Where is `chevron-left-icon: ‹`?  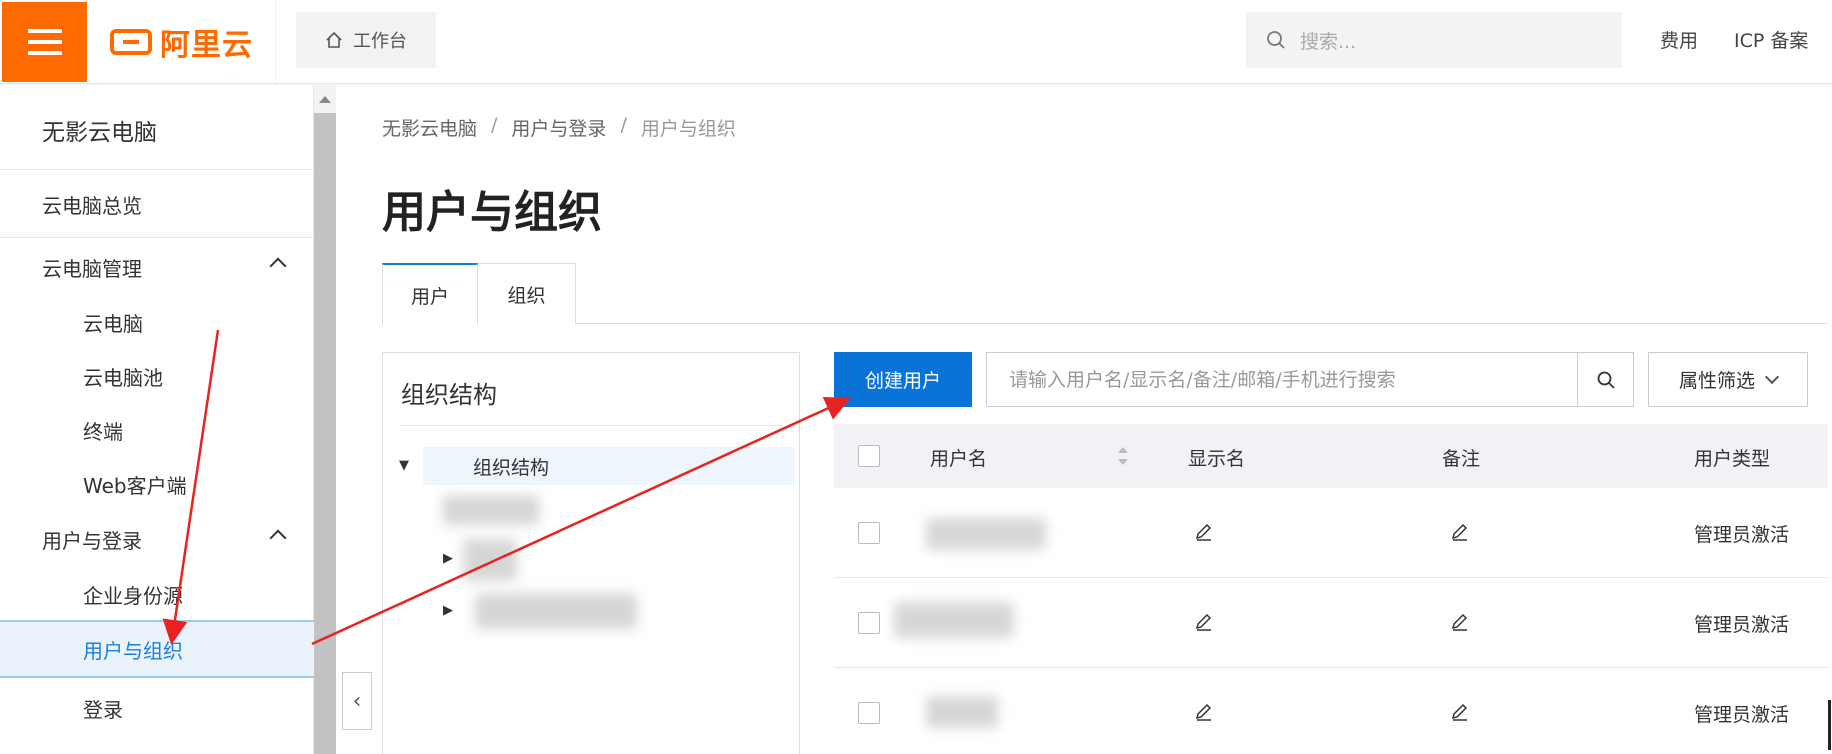
chevron-left-icon: ‹ is located at coordinates (357, 701).